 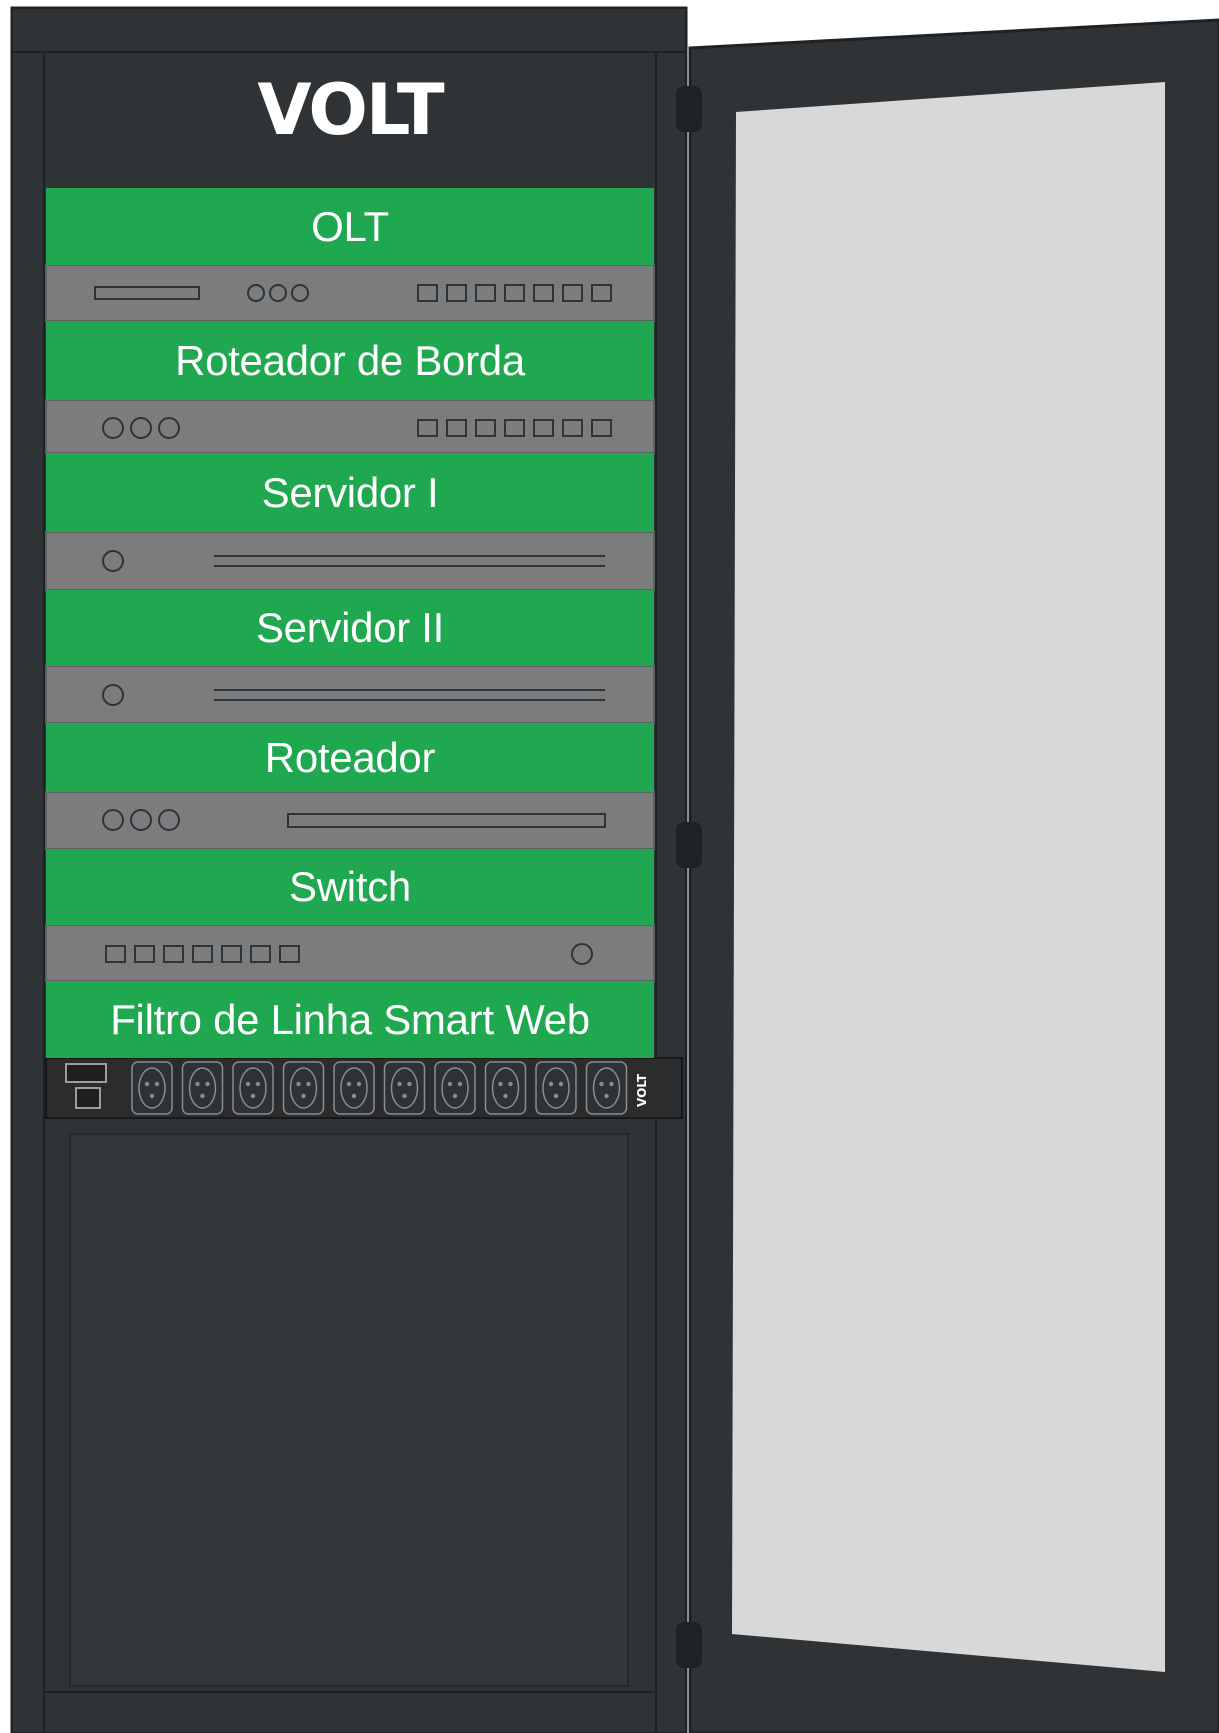 What do you see at coordinates (689, 845) in the screenshot?
I see `door-hinge-middle` at bounding box center [689, 845].